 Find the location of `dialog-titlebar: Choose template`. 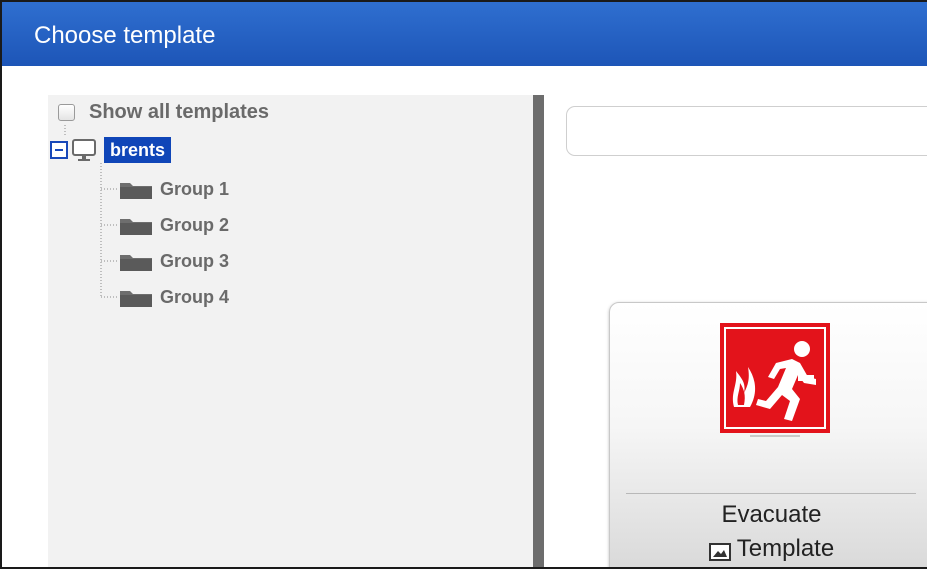

dialog-titlebar: Choose template is located at coordinates (464, 34).